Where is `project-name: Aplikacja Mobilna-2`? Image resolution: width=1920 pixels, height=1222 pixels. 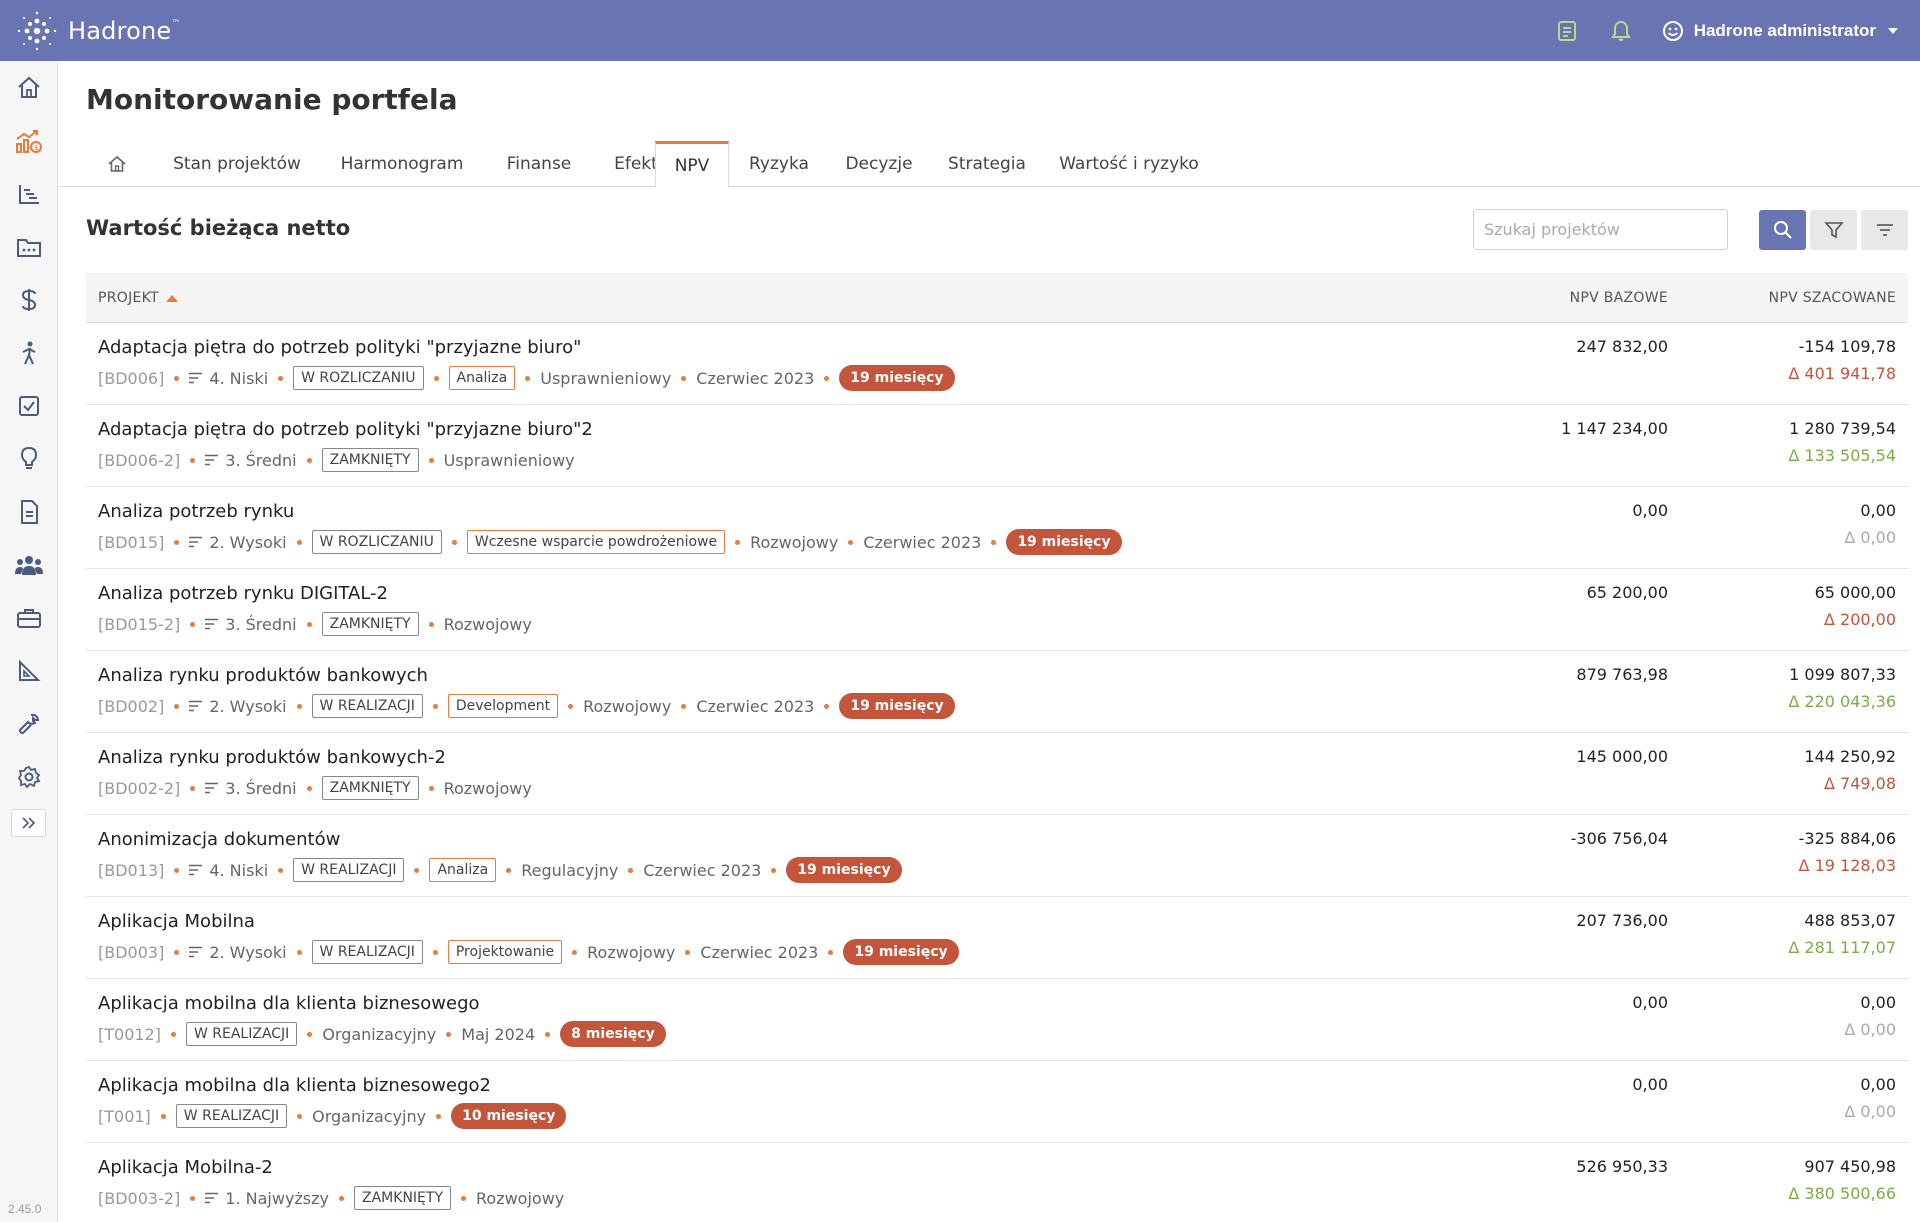 project-name: Aplikacja Mobilna-2 is located at coordinates (185, 1167).